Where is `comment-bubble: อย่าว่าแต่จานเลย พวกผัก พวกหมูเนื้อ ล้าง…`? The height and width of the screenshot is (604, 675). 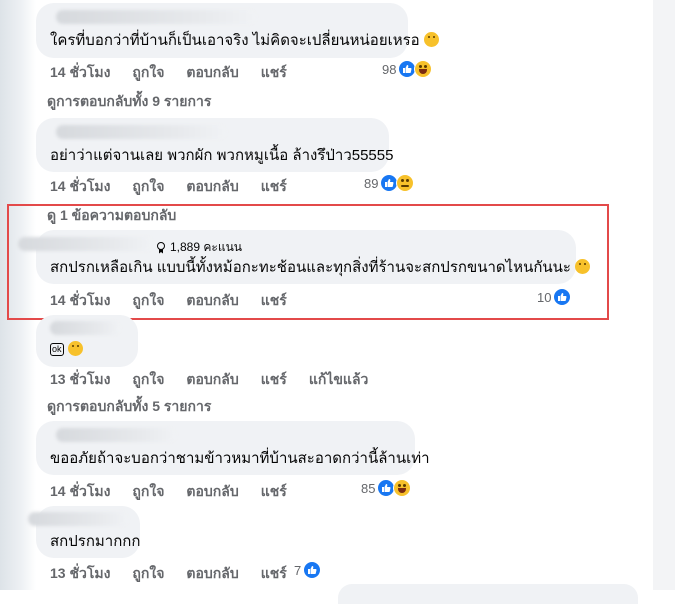
comment-bubble: อย่าว่าแต่จานเลย พวกผัก พวกหมูเนื้อ ล้าง… is located at coordinates (214, 145).